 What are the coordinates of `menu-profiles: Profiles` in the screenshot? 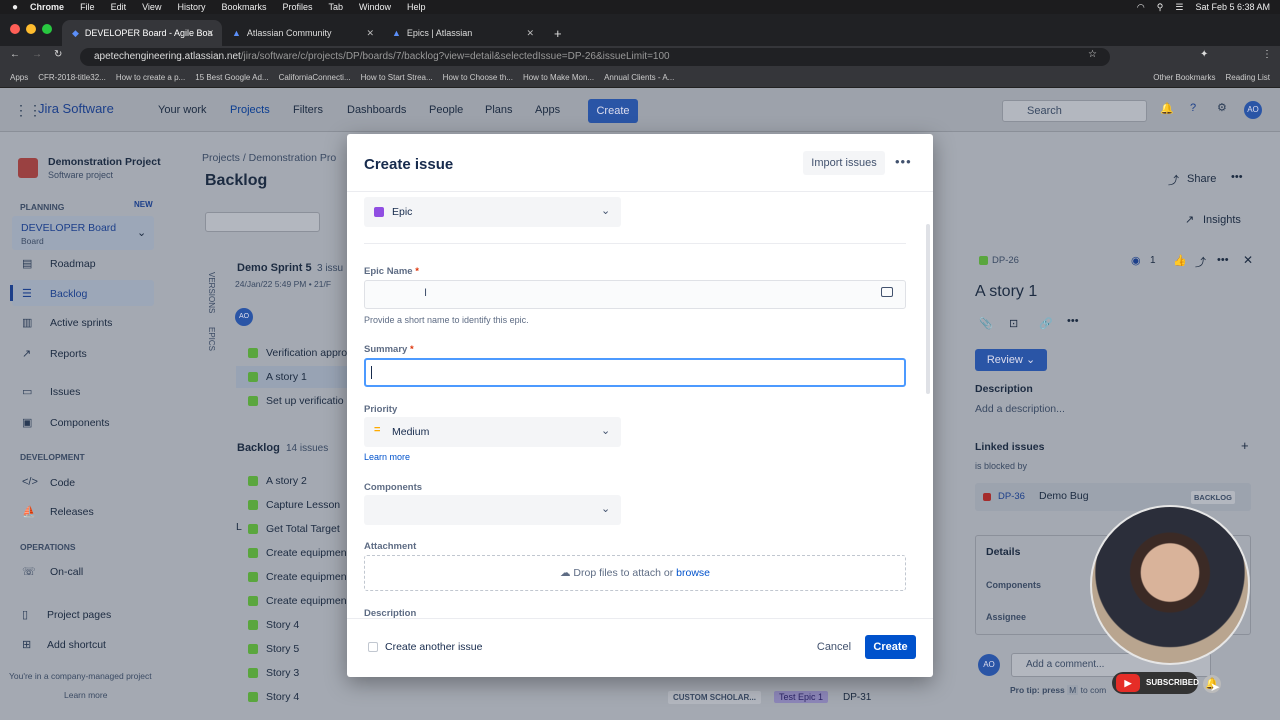 It's located at (297, 7).